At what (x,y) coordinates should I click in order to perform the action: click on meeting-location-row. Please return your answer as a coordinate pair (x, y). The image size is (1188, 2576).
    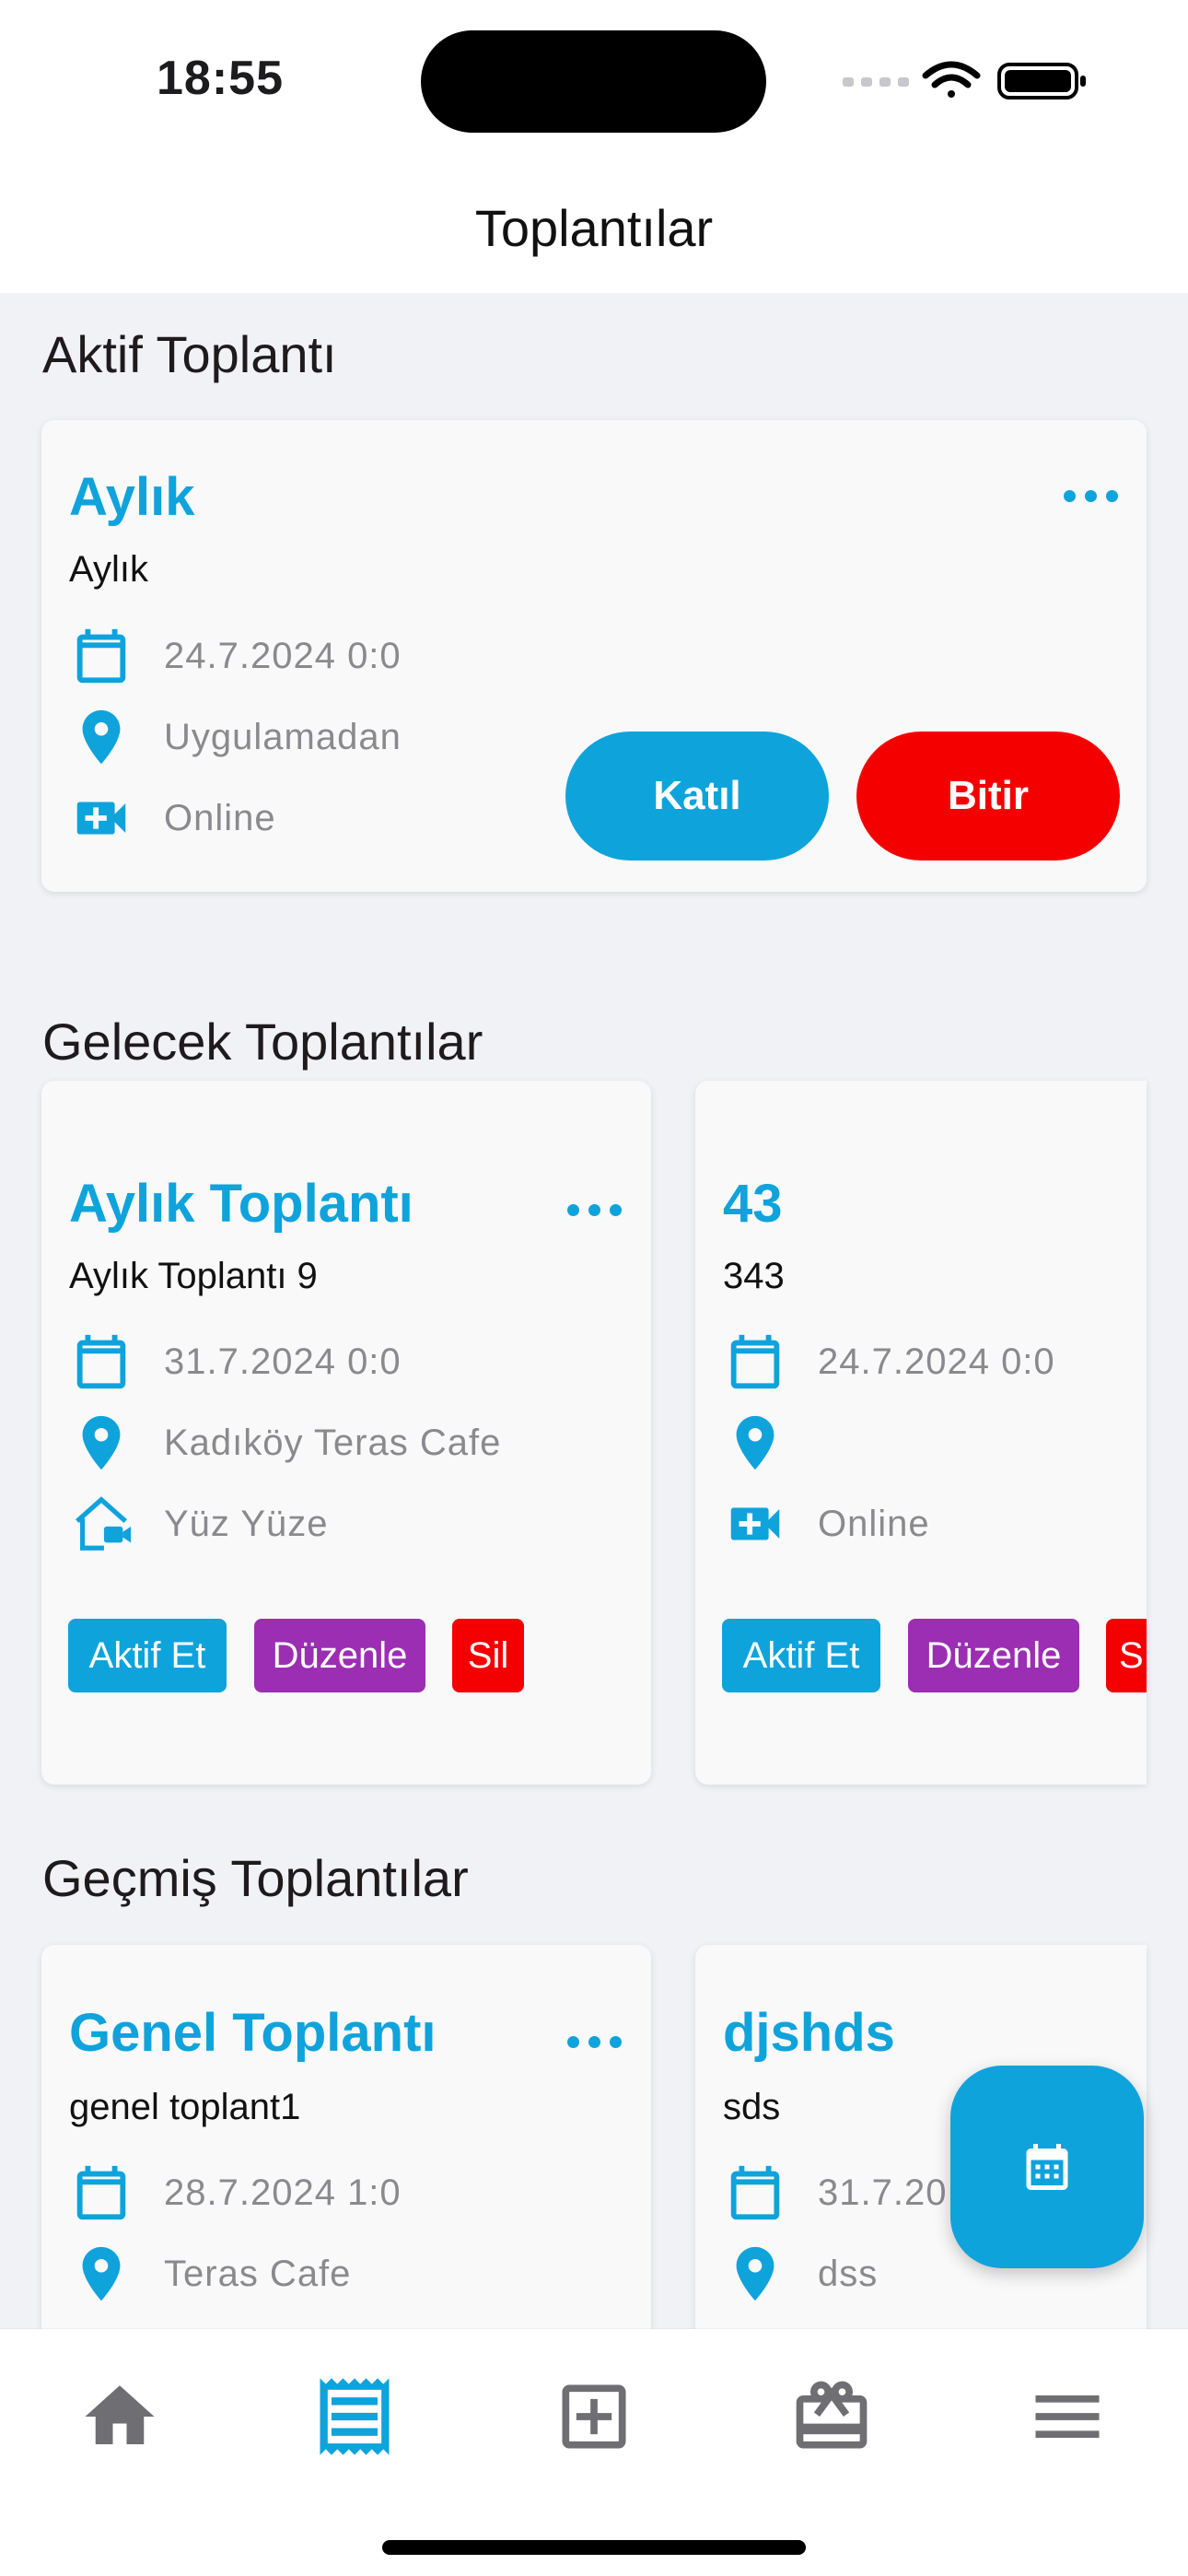
    Looking at the image, I should click on (770, 1443).